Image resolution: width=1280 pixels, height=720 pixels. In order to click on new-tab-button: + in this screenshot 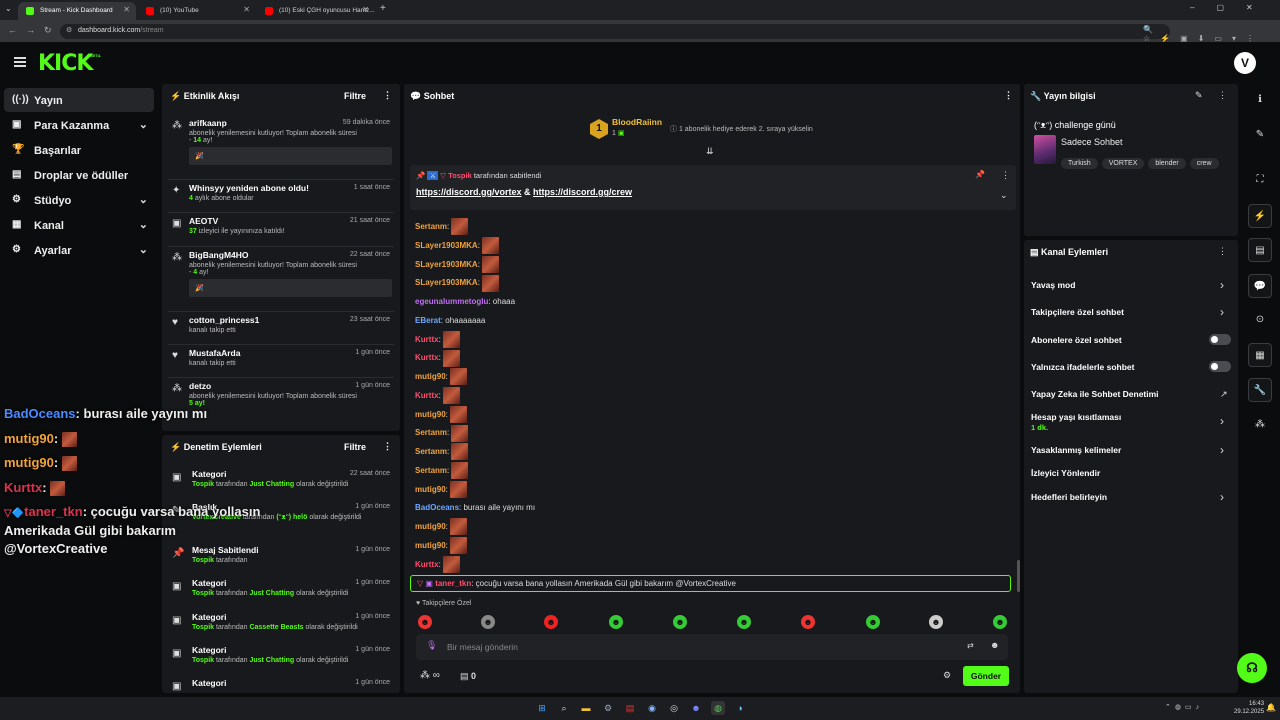, I will do `click(383, 8)`.